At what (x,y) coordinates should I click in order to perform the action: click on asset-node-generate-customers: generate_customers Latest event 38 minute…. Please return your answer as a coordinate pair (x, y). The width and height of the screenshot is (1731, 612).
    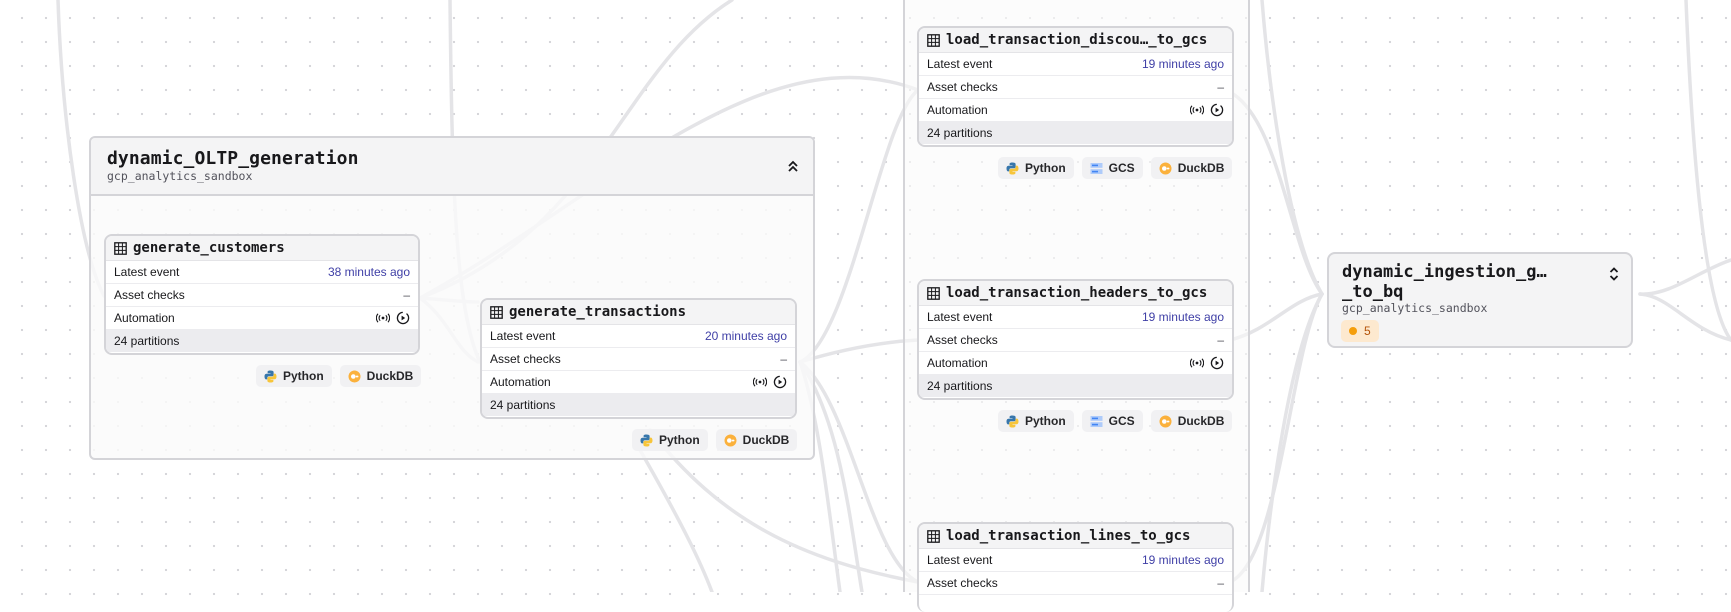
    Looking at the image, I should click on (262, 294).